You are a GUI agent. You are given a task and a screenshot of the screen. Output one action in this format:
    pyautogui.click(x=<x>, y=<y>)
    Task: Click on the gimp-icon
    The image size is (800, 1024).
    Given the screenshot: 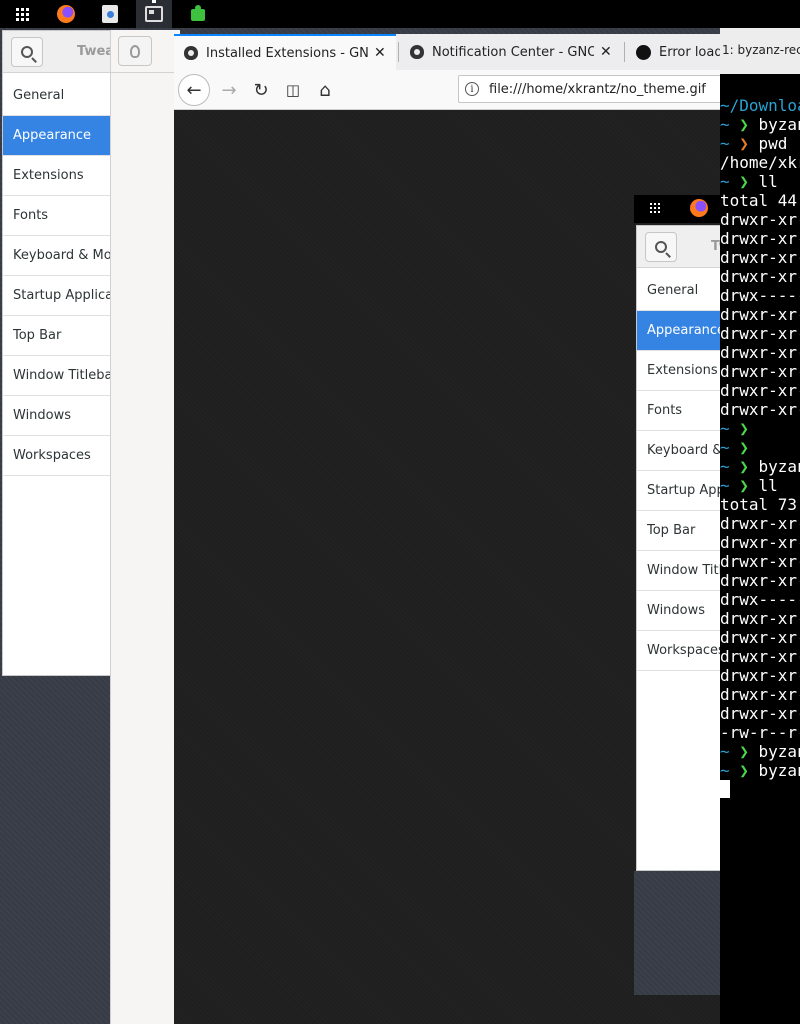 What is the action you would take?
    pyautogui.click(x=110, y=14)
    